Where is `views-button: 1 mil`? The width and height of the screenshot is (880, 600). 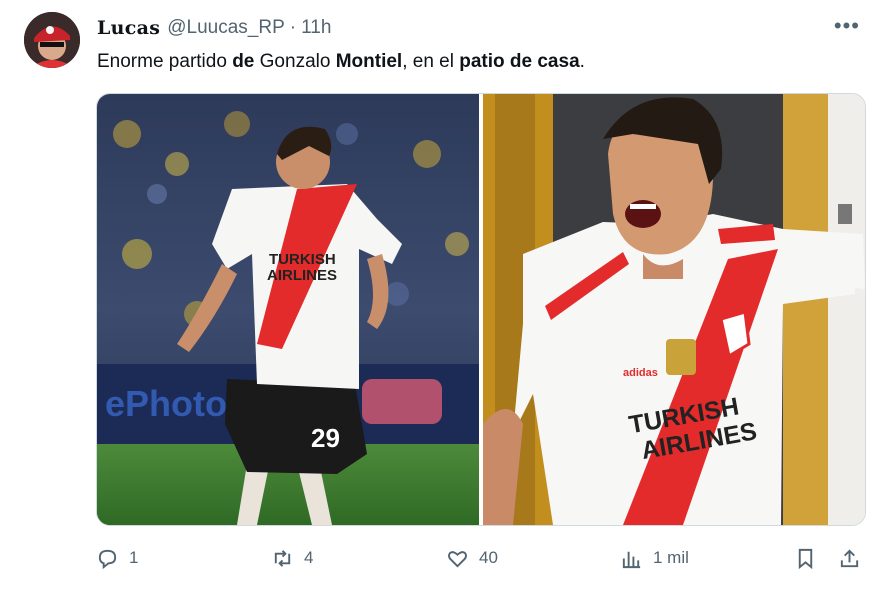 views-button: 1 mil is located at coordinates (654, 558).